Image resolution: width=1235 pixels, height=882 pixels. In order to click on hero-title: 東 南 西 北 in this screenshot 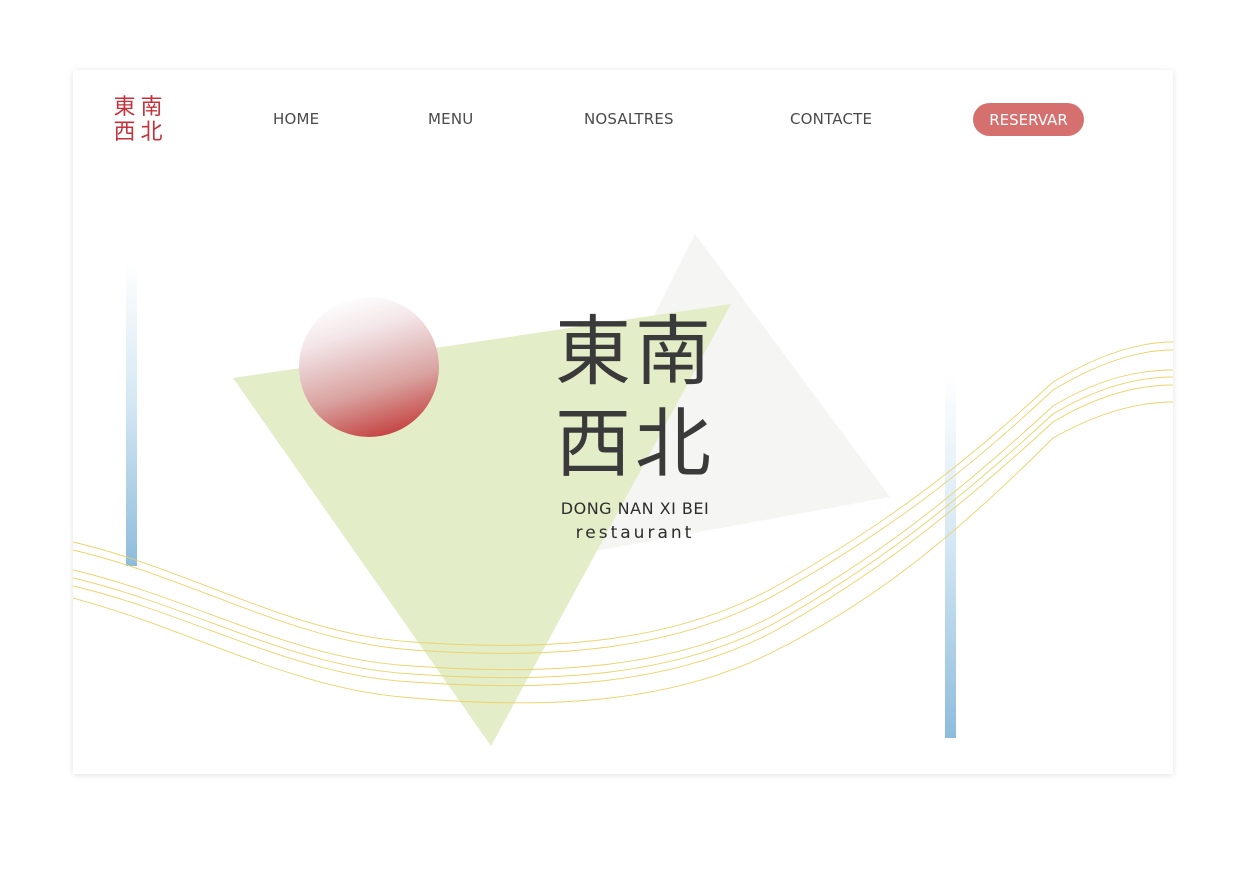, I will do `click(633, 398)`.